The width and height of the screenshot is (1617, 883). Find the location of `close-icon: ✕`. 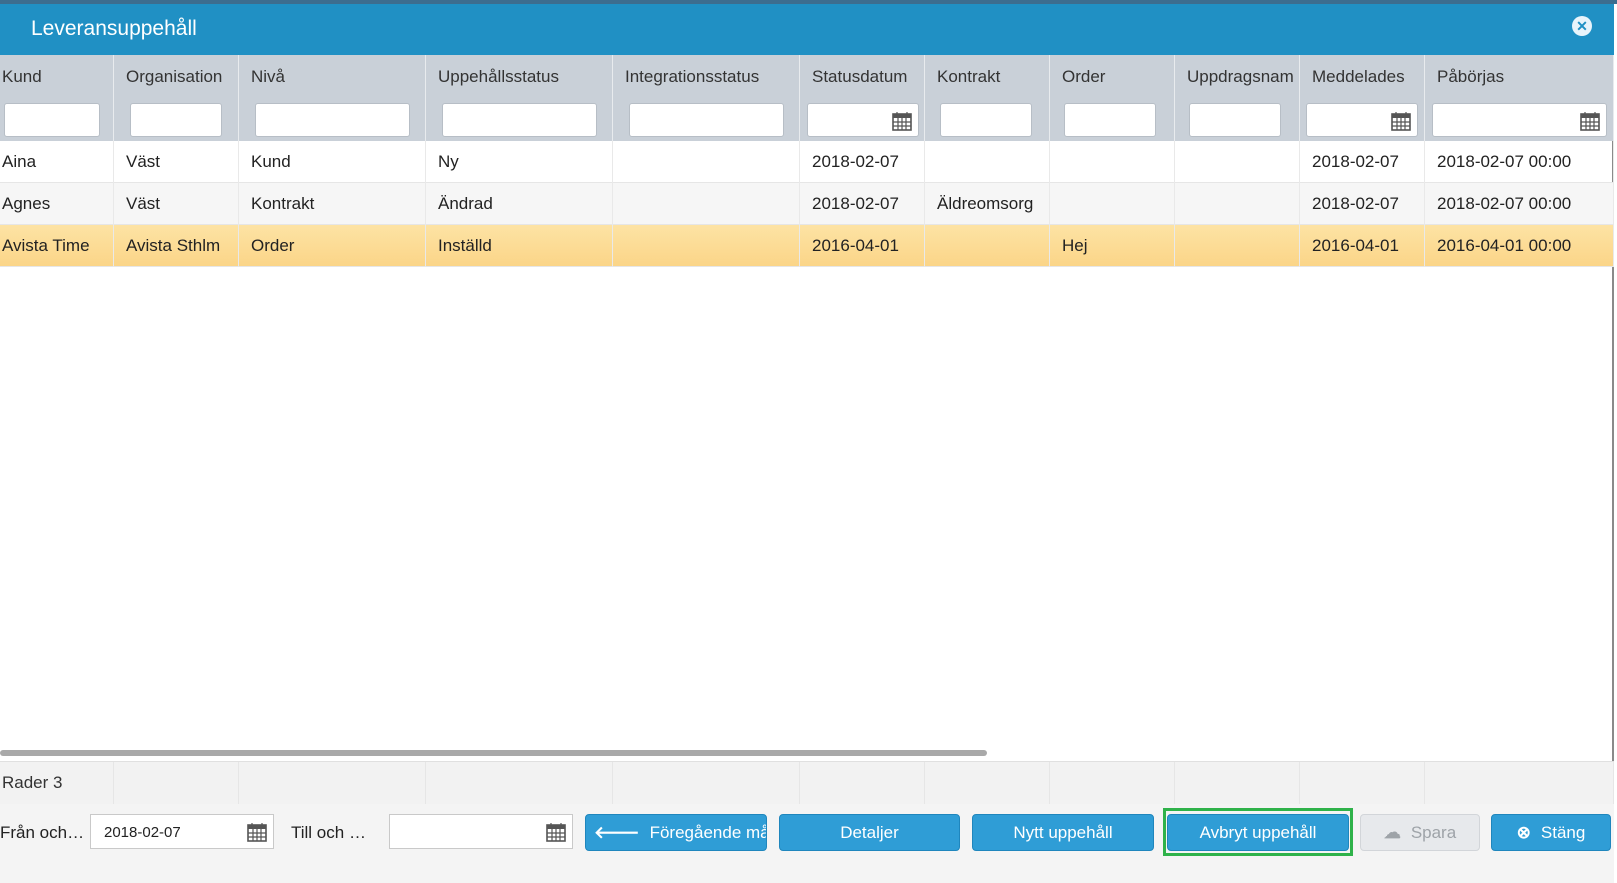

close-icon: ✕ is located at coordinates (1582, 26).